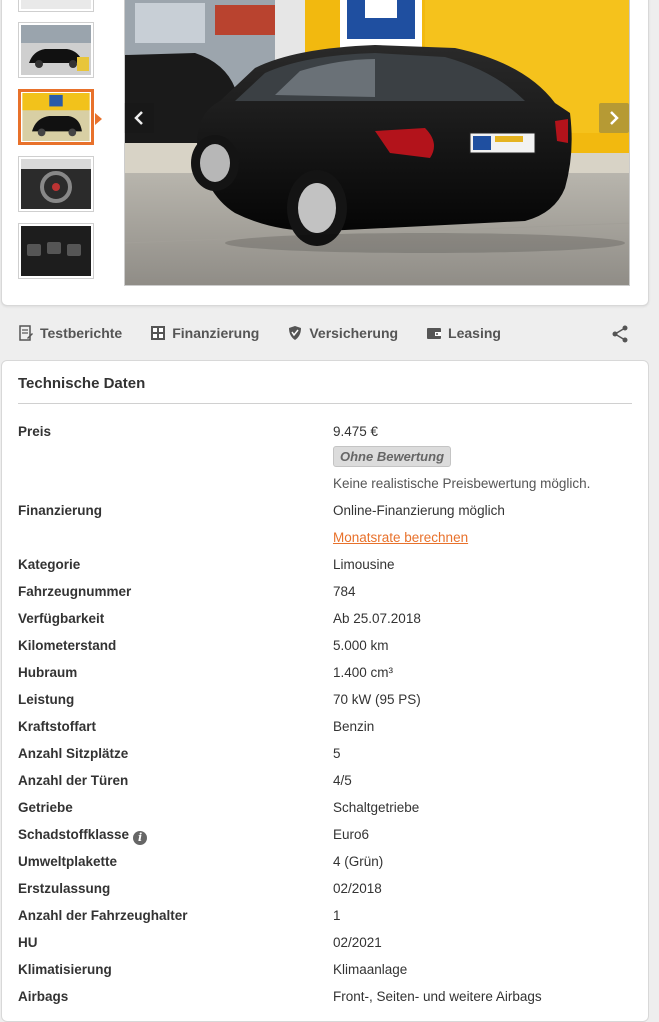 Image resolution: width=659 pixels, height=1022 pixels. What do you see at coordinates (377, 699) in the screenshot?
I see `spec-value: 70 kW (95 PS)` at bounding box center [377, 699].